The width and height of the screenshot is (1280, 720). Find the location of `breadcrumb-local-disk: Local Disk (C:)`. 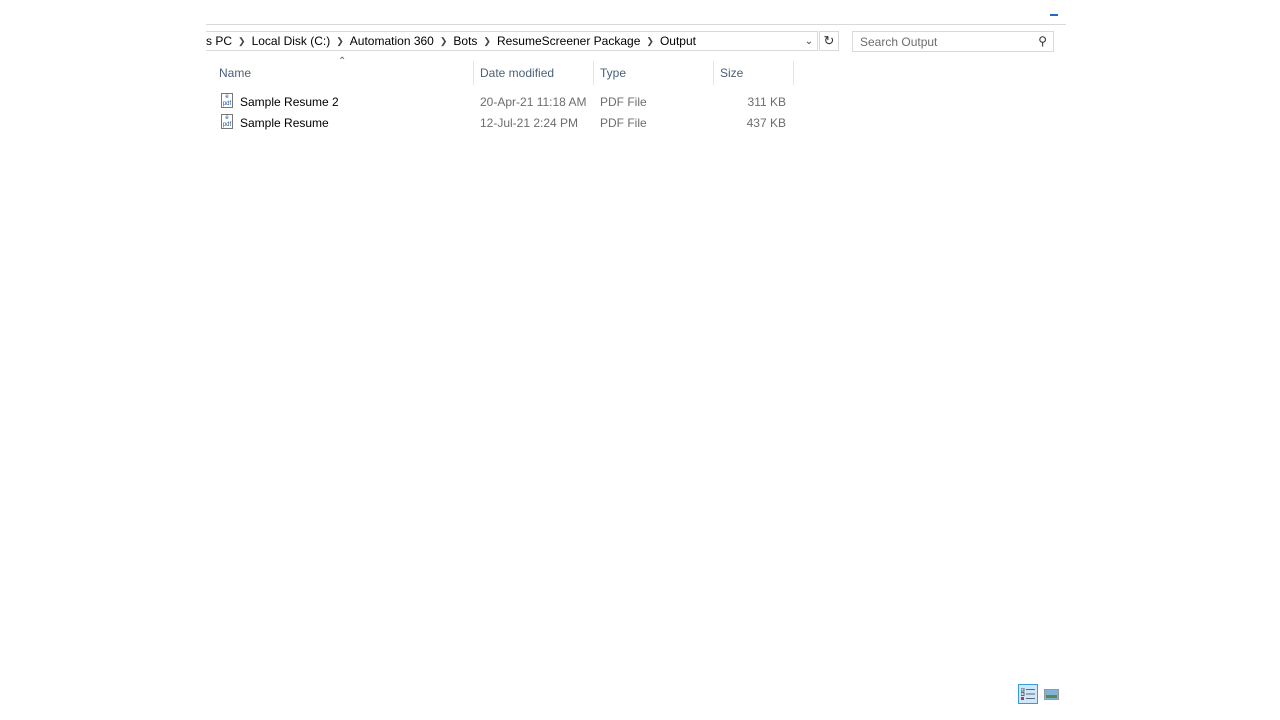

breadcrumb-local-disk: Local Disk (C:) is located at coordinates (291, 41).